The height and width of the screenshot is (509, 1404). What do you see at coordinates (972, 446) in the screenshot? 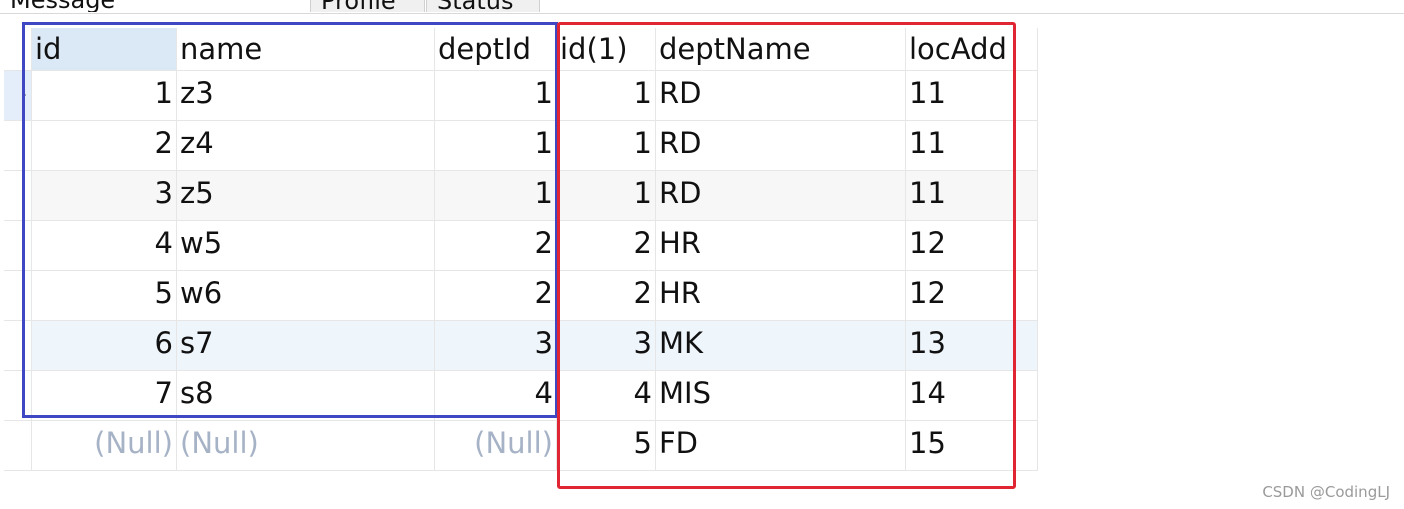
I see `cell-locadd: 15` at bounding box center [972, 446].